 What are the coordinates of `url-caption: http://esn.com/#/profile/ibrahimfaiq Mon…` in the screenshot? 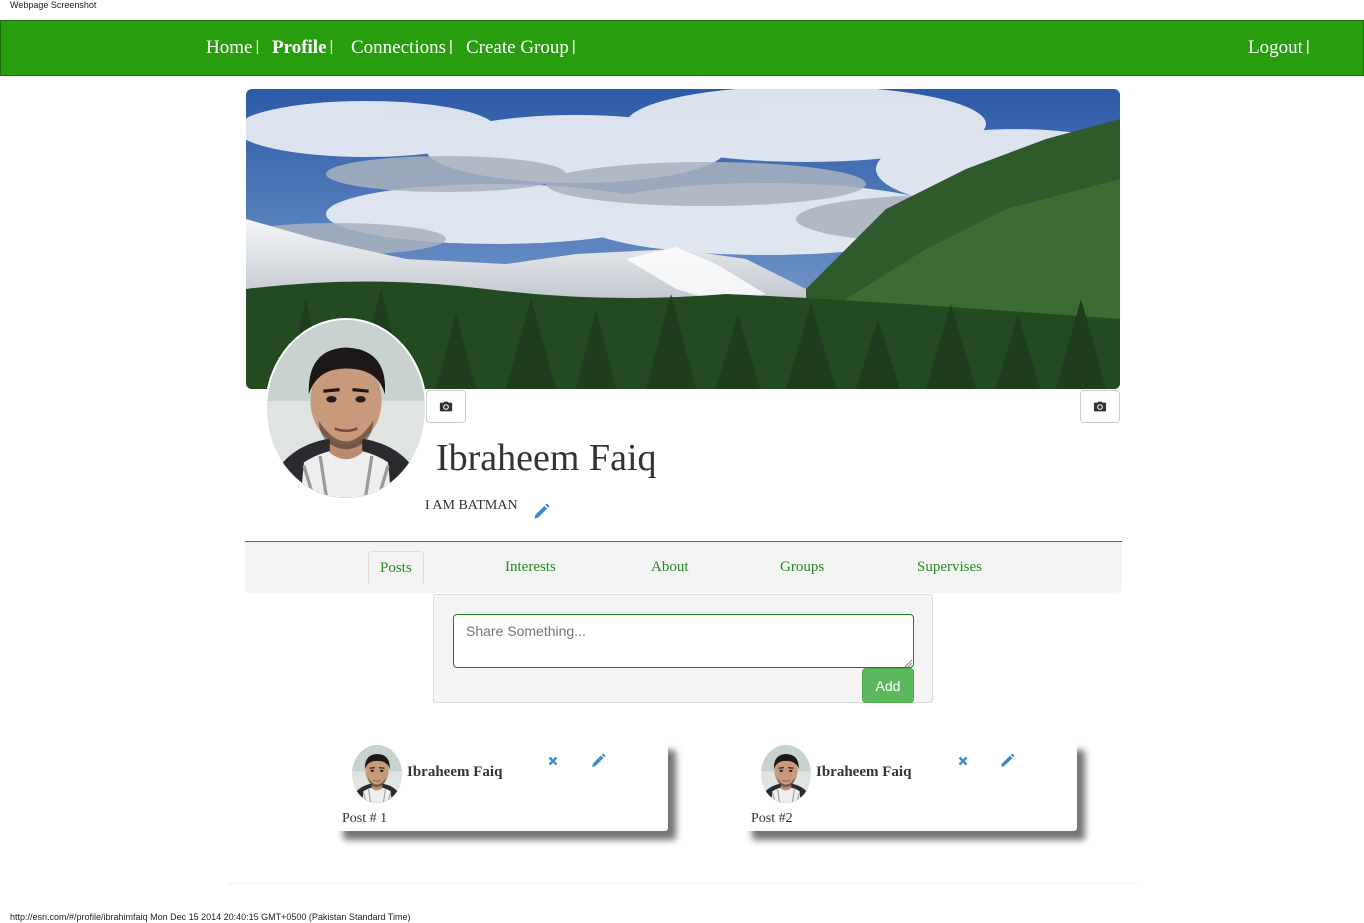 It's located at (210, 917).